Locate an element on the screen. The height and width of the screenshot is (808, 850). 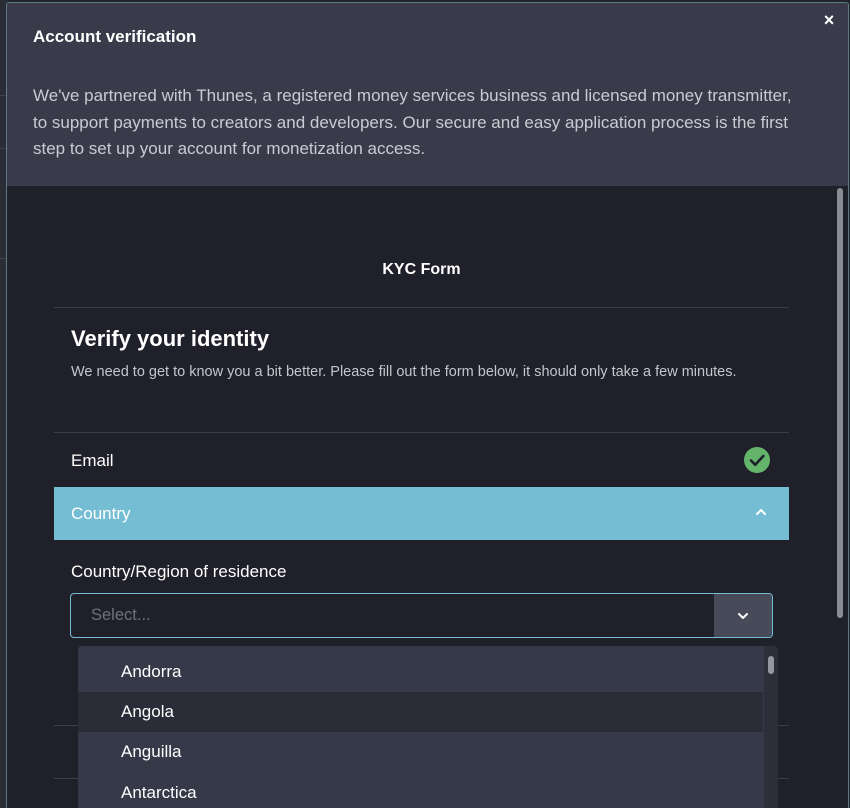
country-section-label: Country is located at coordinates (101, 513).